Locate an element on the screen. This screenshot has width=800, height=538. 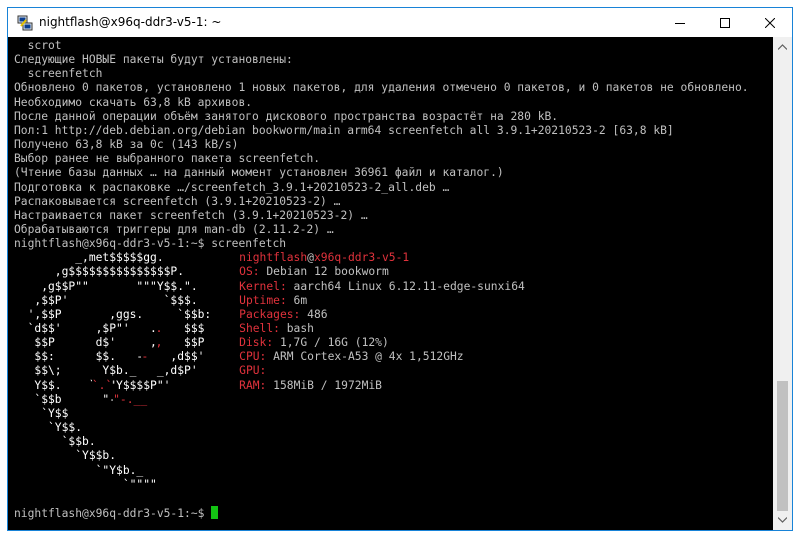
sysinfo-field: CPU: ARM Cortex-A53 @ 4x 1,512GHz is located at coordinates (351, 357).